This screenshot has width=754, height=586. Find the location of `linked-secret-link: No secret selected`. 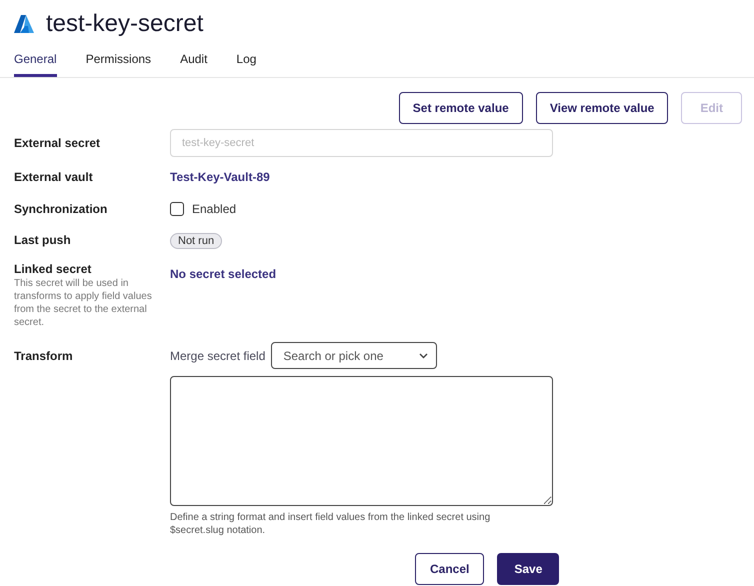

linked-secret-link: No secret selected is located at coordinates (223, 274).